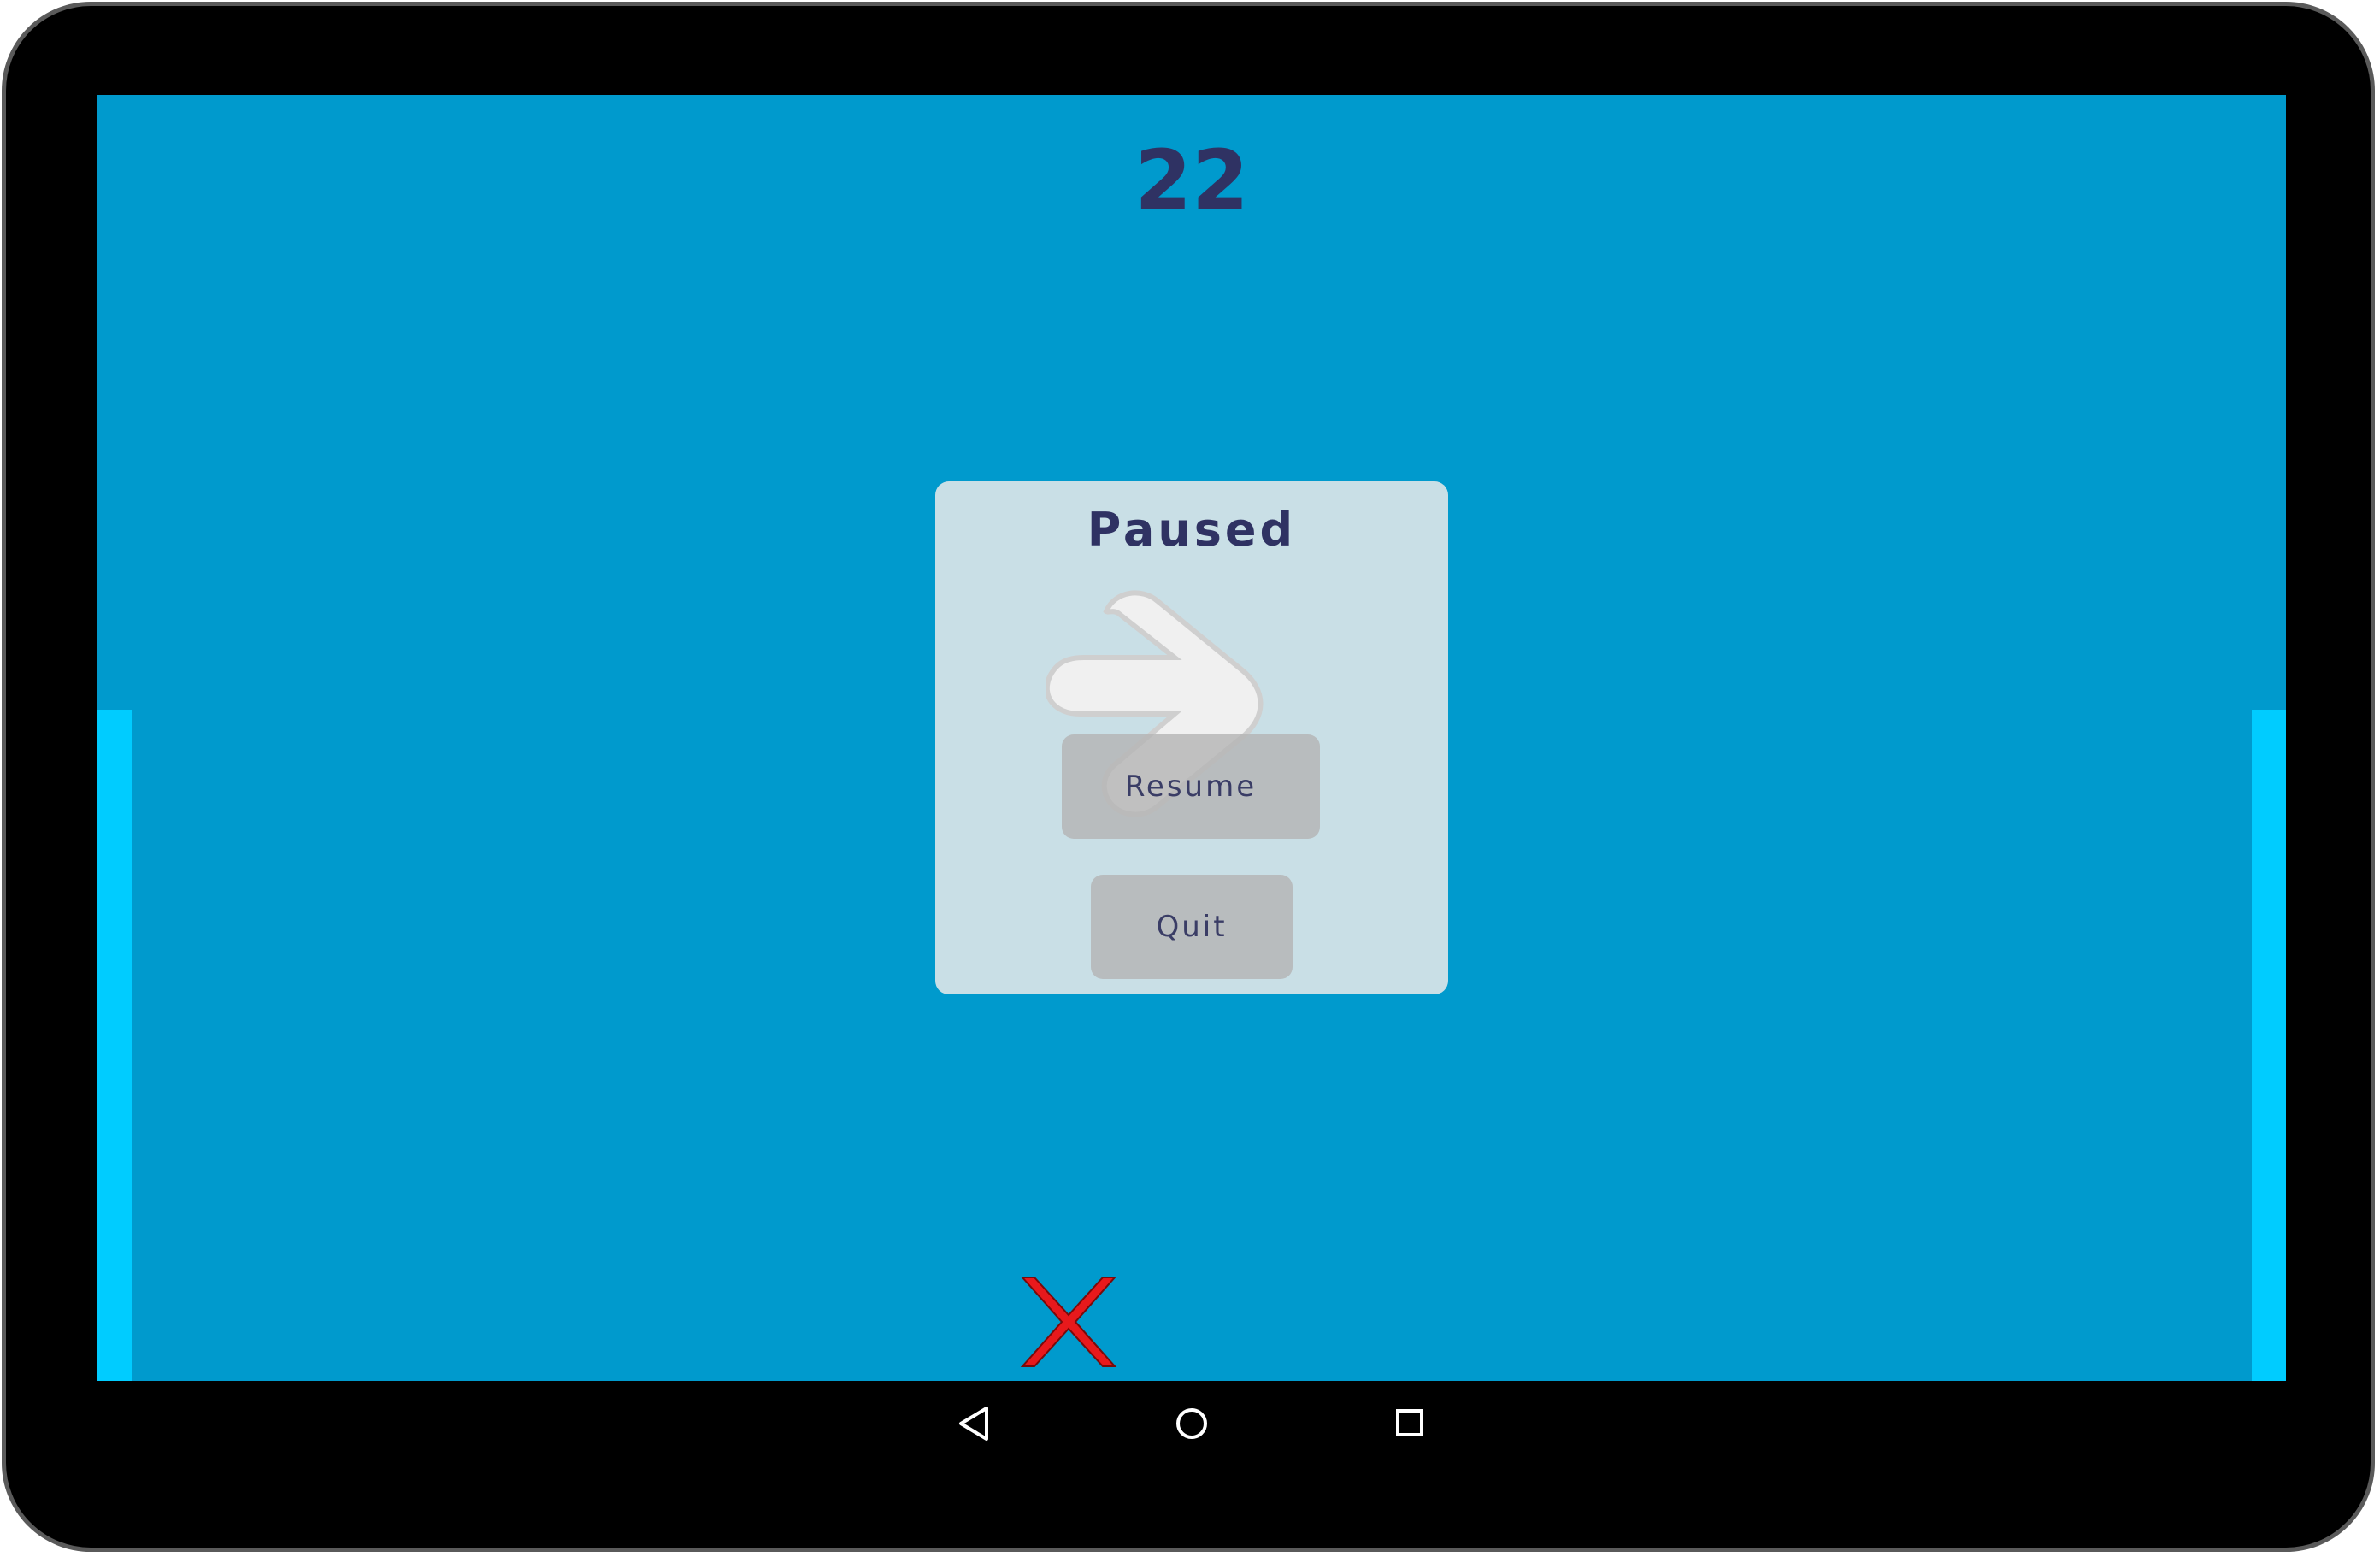  I want to click on right-paddle, so click(2269, 1045).